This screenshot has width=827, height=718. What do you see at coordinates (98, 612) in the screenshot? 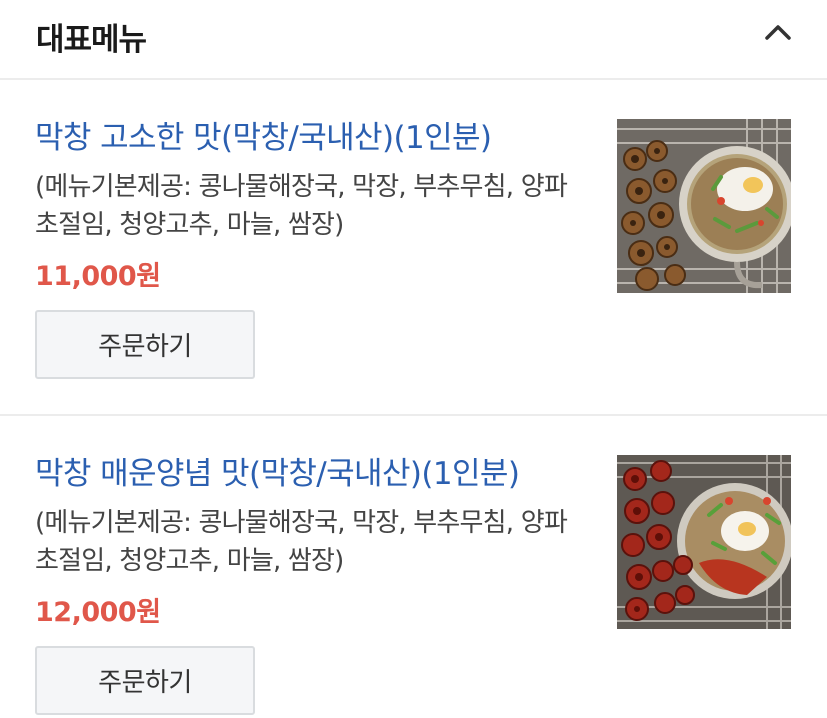
I see `menu-item-price: 12,000원` at bounding box center [98, 612].